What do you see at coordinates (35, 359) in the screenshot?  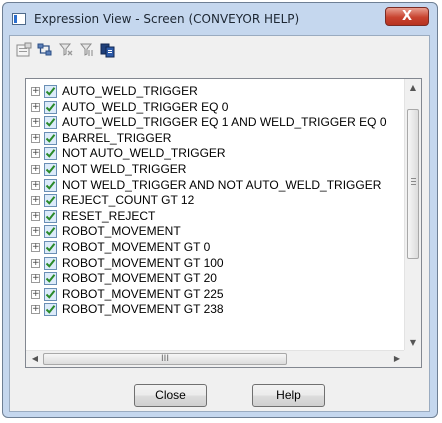 I see `scroll-left-arrow-icon: ◀` at bounding box center [35, 359].